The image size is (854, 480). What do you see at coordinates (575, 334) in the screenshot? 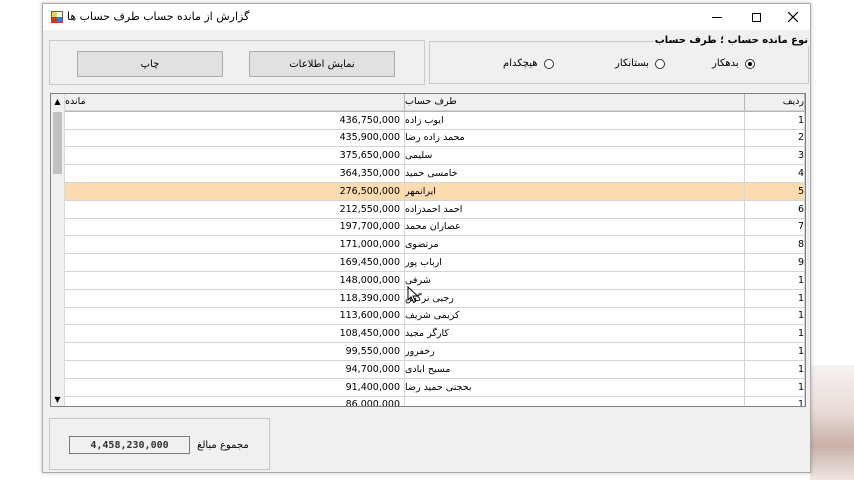
I see `party-cell: کارگر مجید` at bounding box center [575, 334].